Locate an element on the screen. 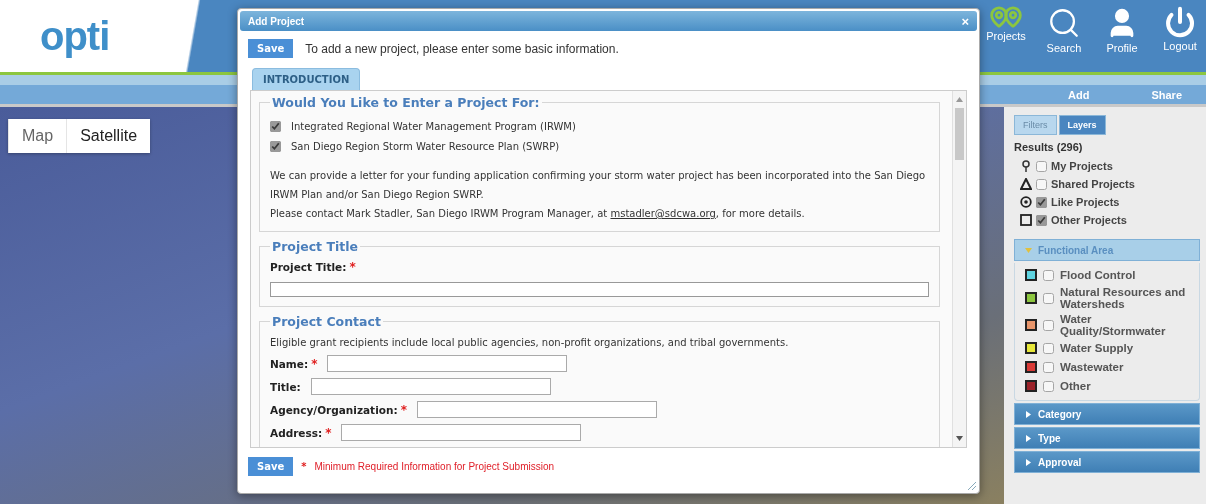  nav-link: Logout is located at coordinates (1180, 39).